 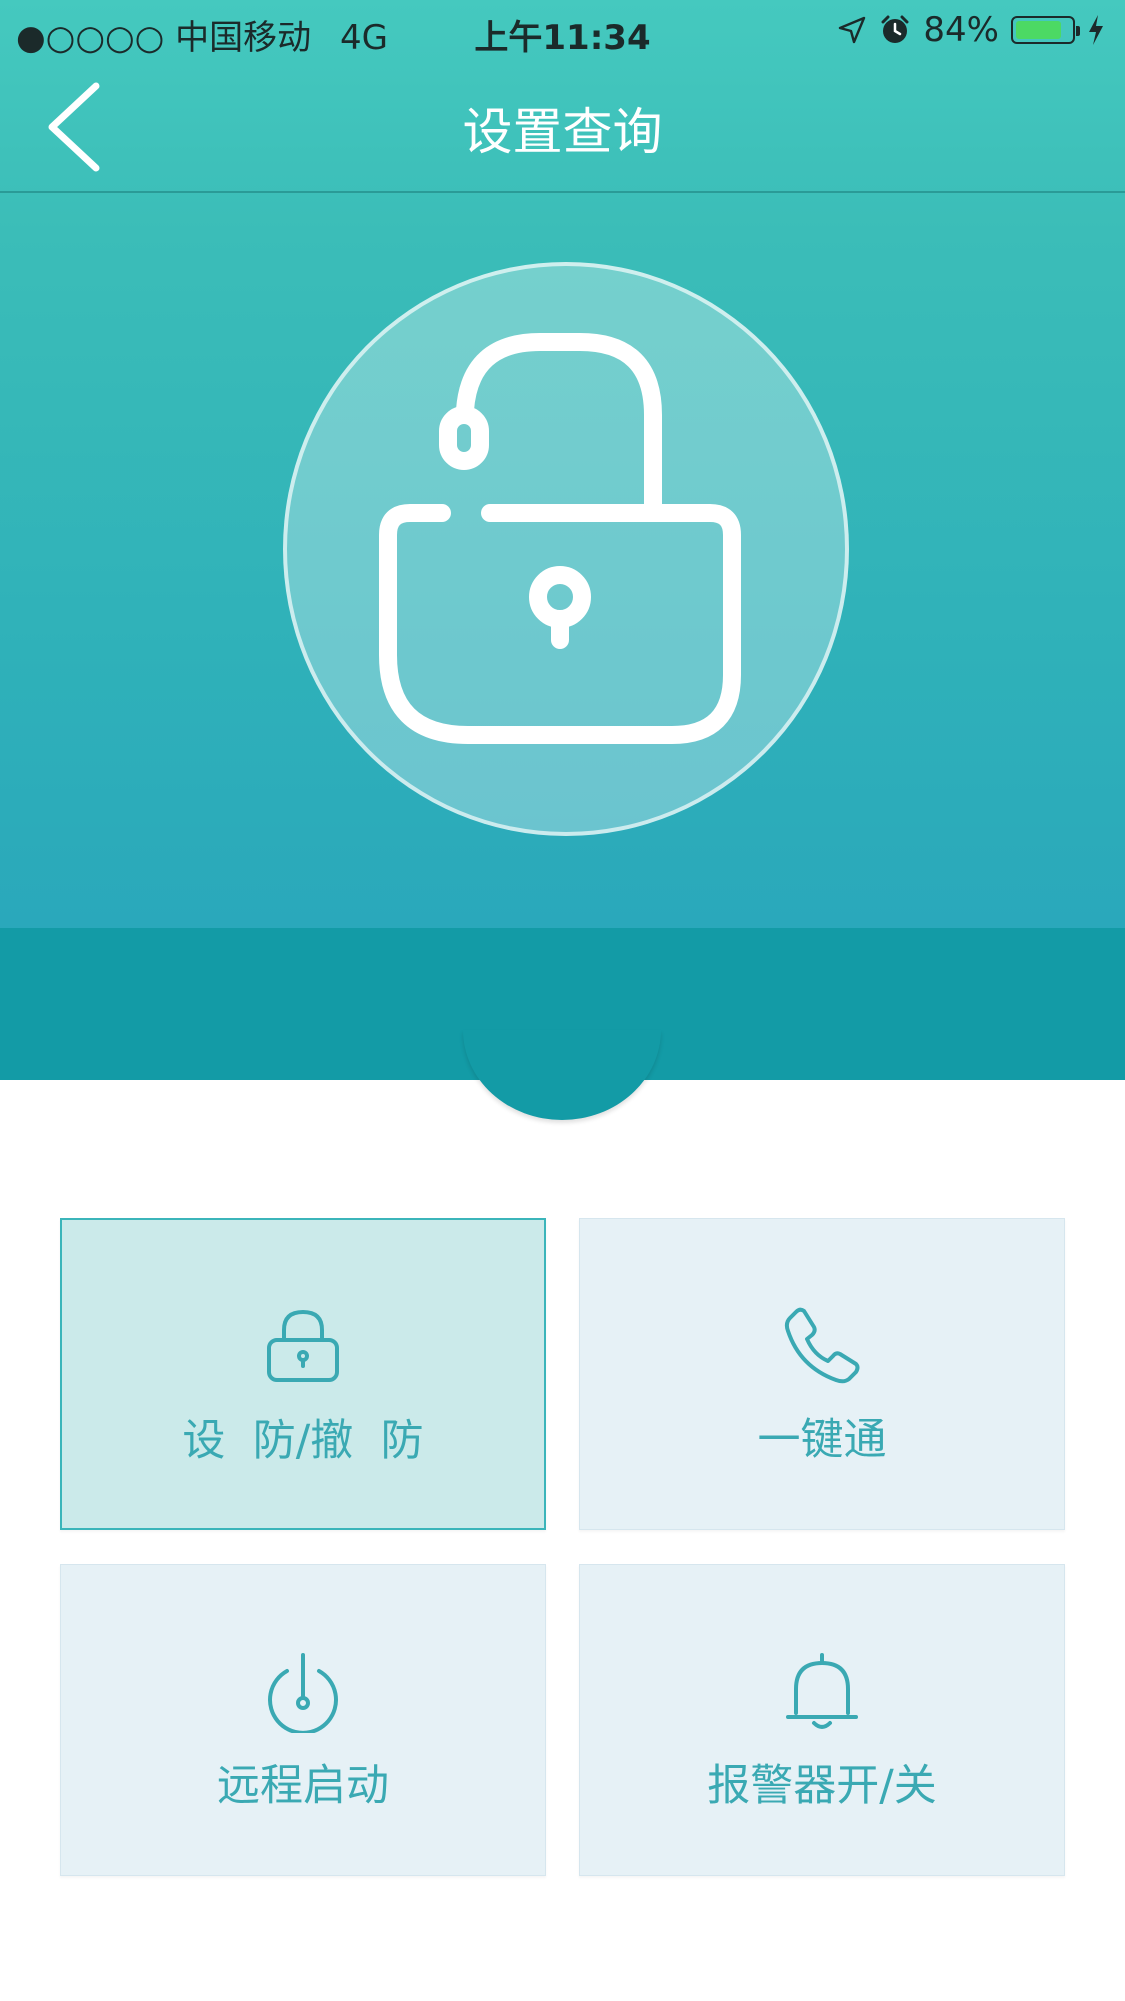 I want to click on band-tab-notch, so click(x=562, y=1075).